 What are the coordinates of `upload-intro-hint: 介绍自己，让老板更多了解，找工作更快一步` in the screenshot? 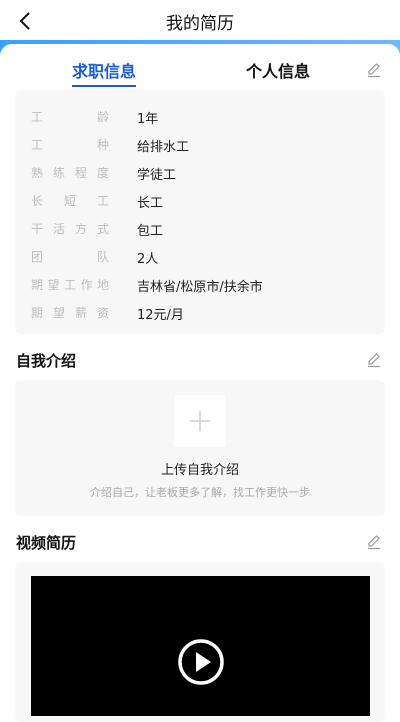 It's located at (200, 492).